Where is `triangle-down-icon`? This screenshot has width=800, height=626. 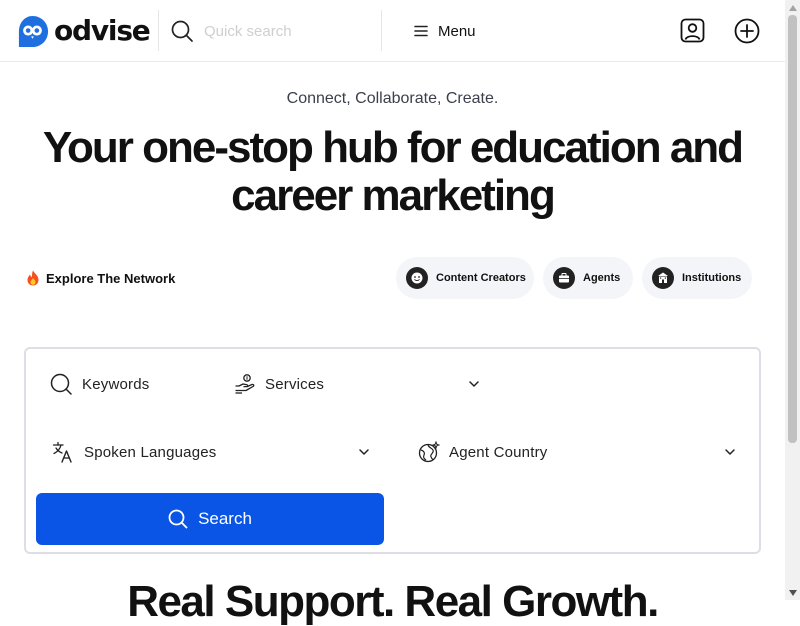
triangle-down-icon is located at coordinates (792, 592).